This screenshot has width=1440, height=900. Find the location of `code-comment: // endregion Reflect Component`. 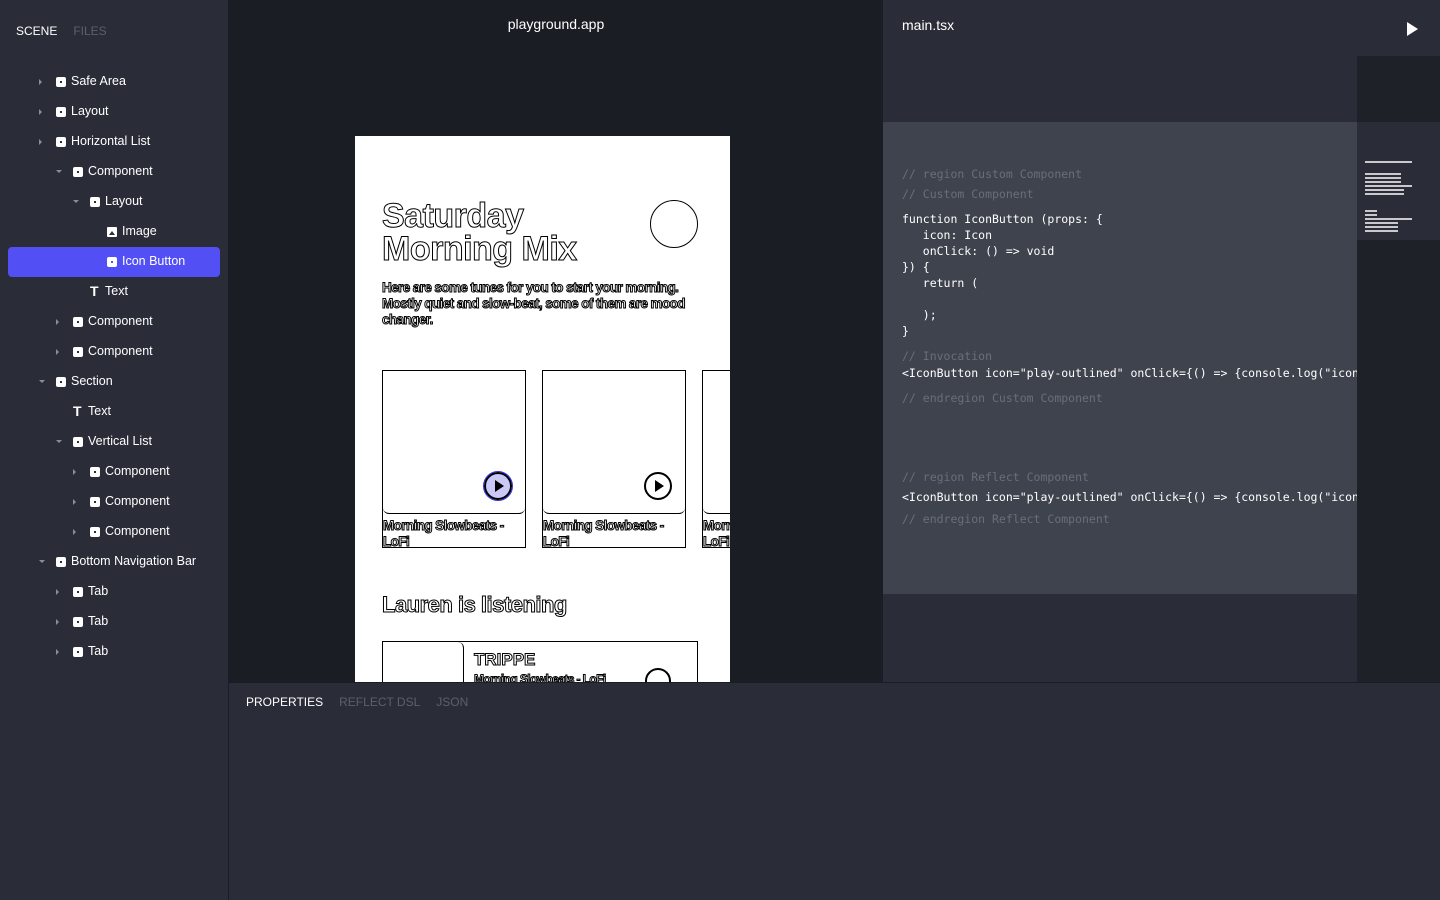

code-comment: // endregion Reflect Component is located at coordinates (1006, 519).